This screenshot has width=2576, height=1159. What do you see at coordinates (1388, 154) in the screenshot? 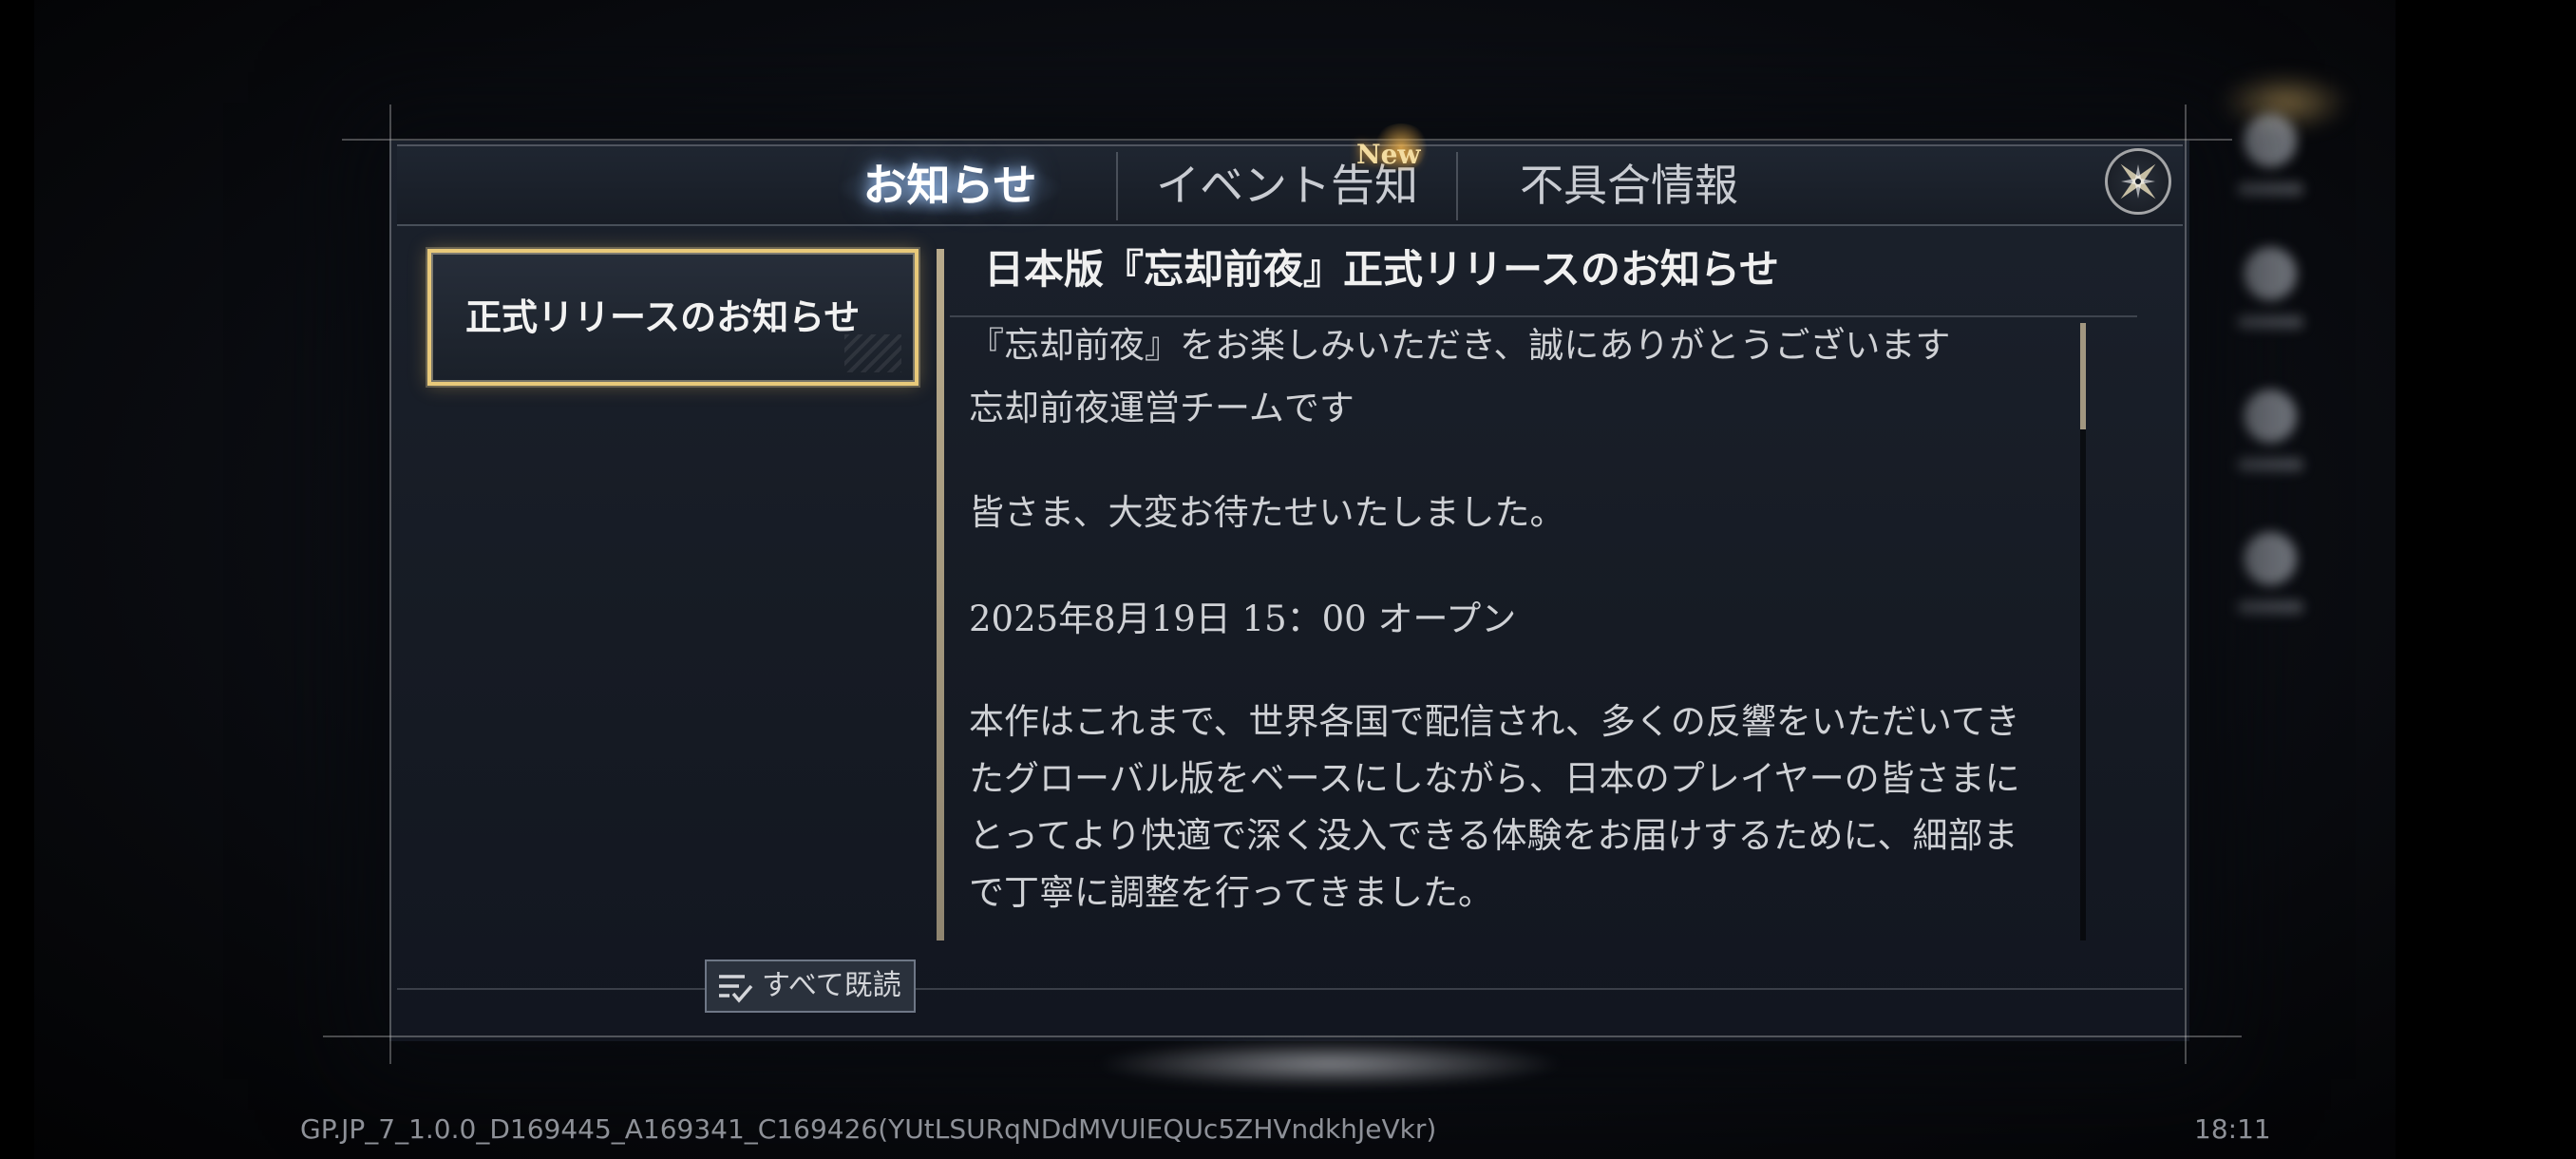
I see `new-badge: New` at bounding box center [1388, 154].